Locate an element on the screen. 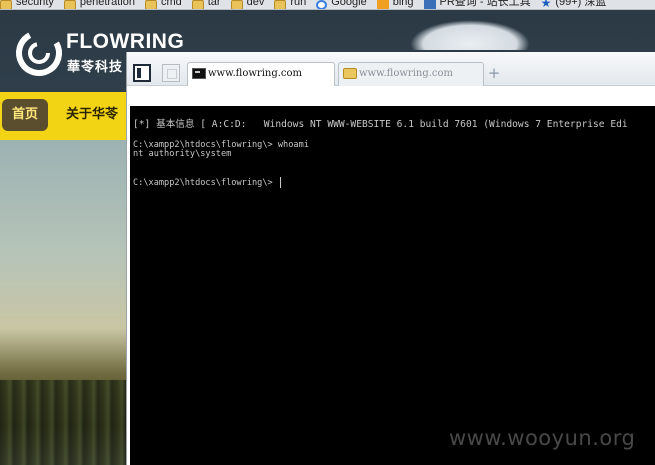 This screenshot has width=655, height=465. tab-overview-button is located at coordinates (171, 73).